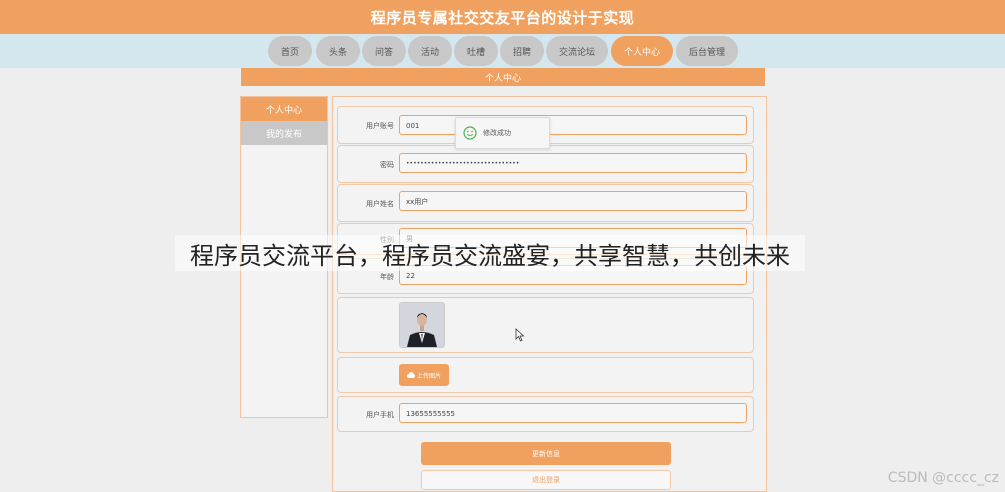 The width and height of the screenshot is (1005, 492). What do you see at coordinates (428, 376) in the screenshot?
I see `upload-image-label: 上传图片` at bounding box center [428, 376].